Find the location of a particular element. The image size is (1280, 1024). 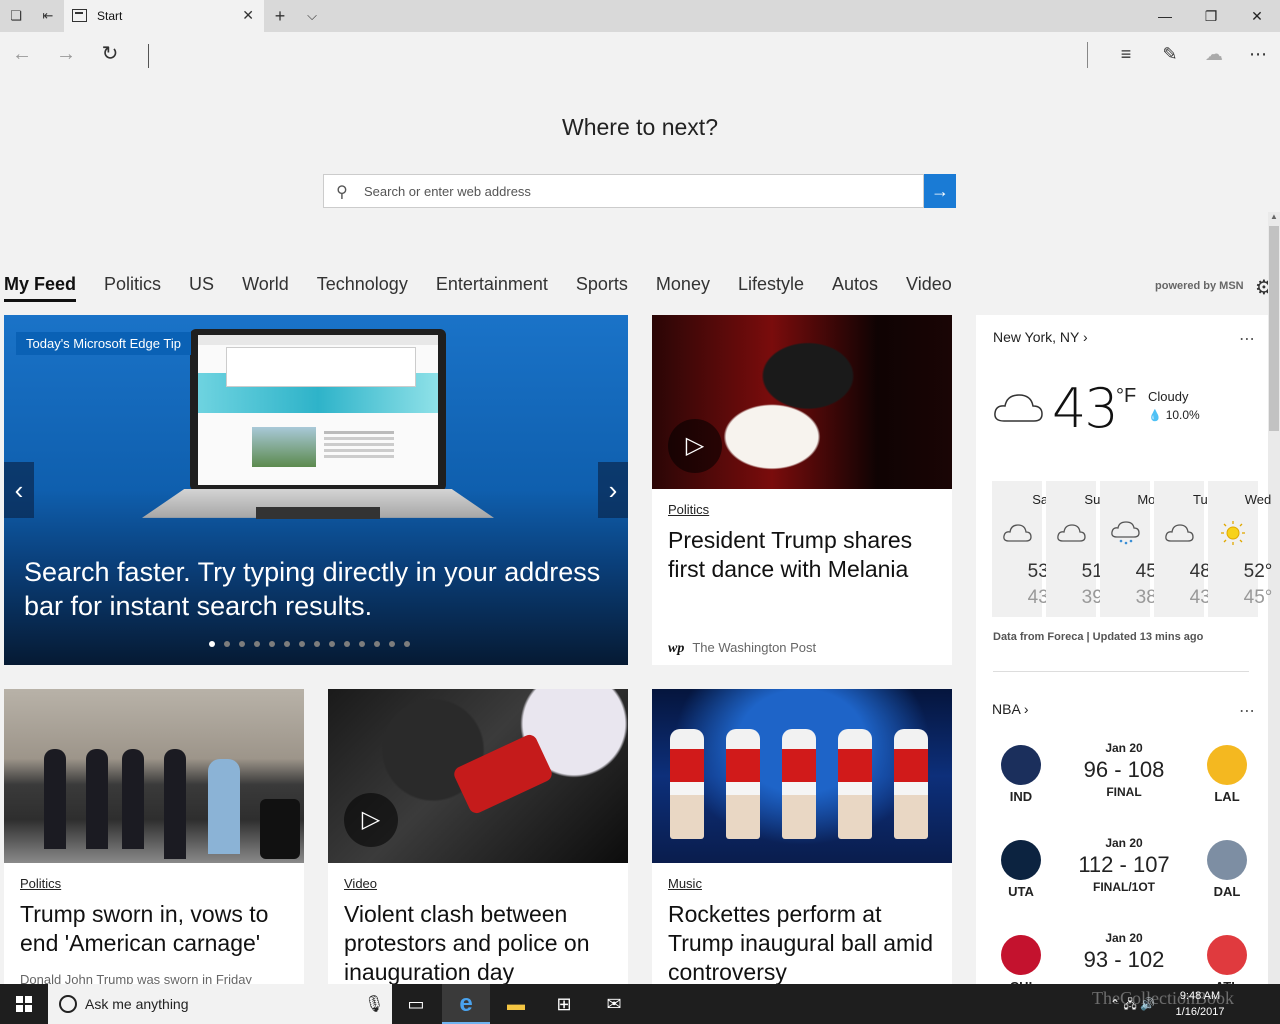

tab-world: World is located at coordinates (265, 287).